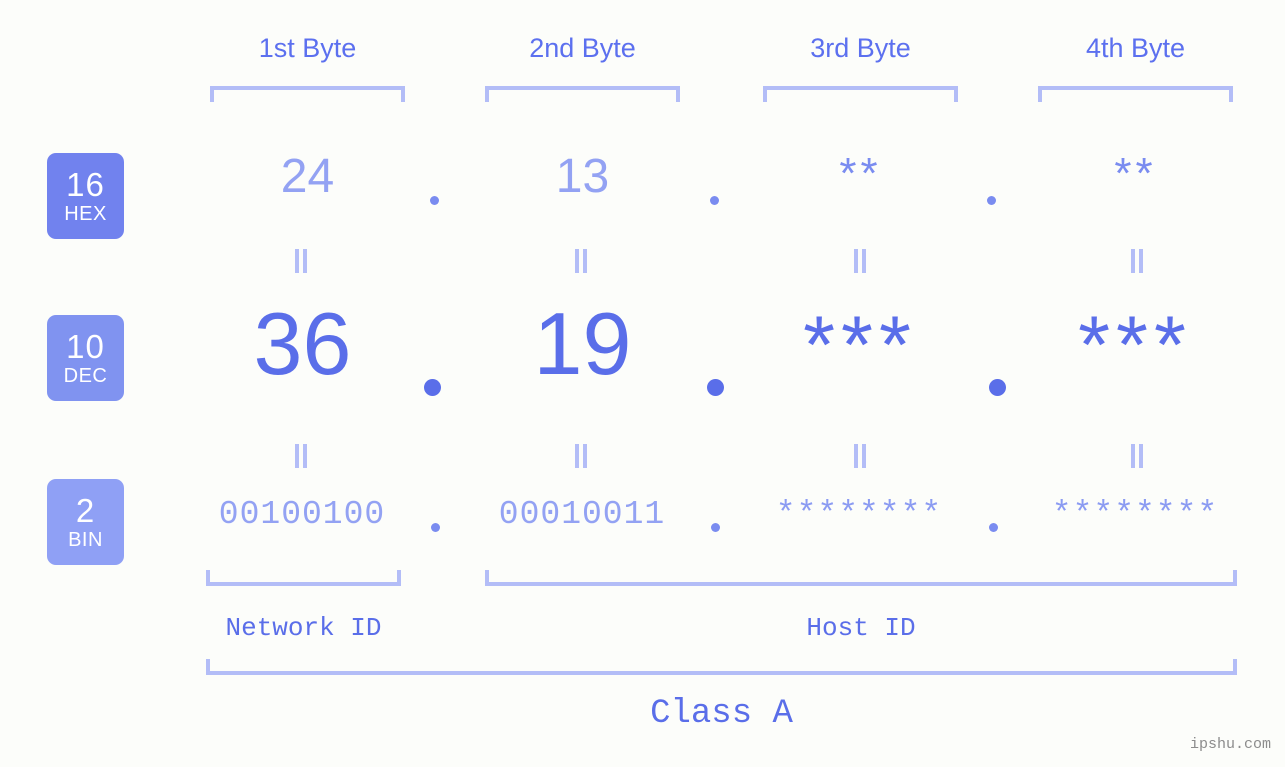 Image resolution: width=1285 pixels, height=767 pixels. I want to click on radix-badge-hex: 16 HEX, so click(85, 196).